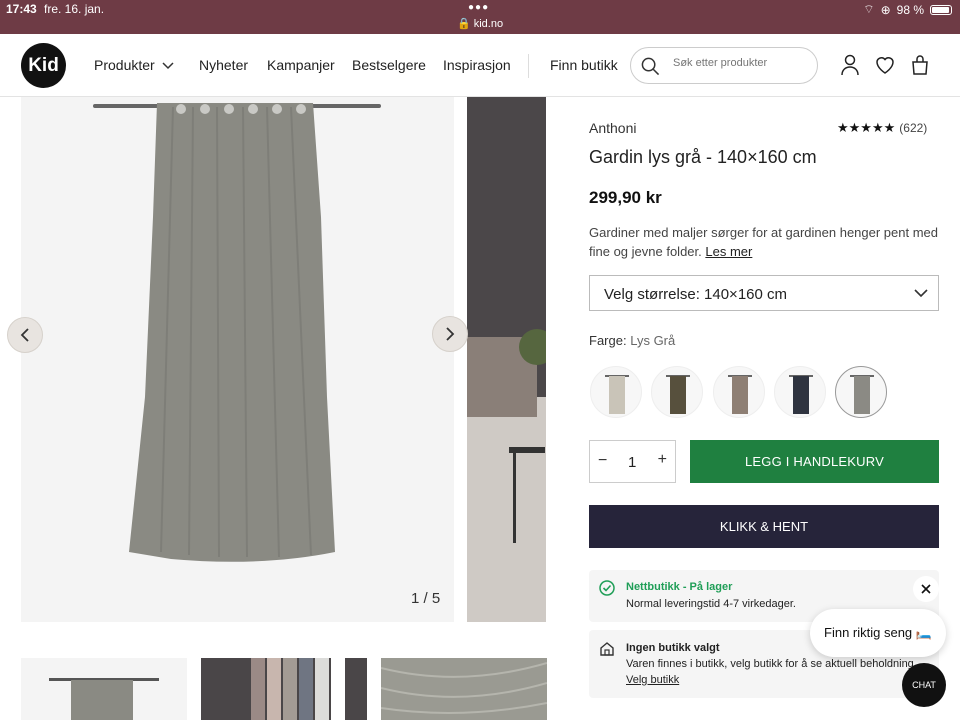 This screenshot has width=960, height=720. I want to click on nav-nyheter: Nyheter, so click(223, 65).